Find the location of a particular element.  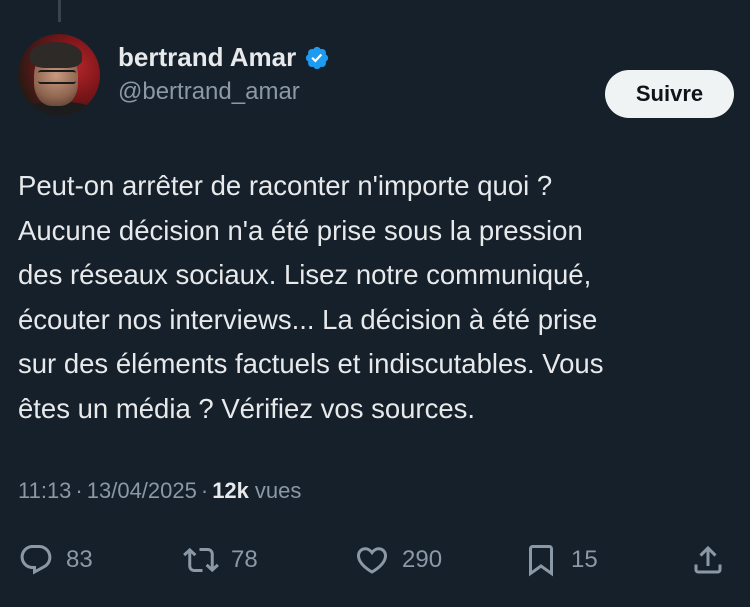

author-handle: @bertrand_amar is located at coordinates (209, 92).